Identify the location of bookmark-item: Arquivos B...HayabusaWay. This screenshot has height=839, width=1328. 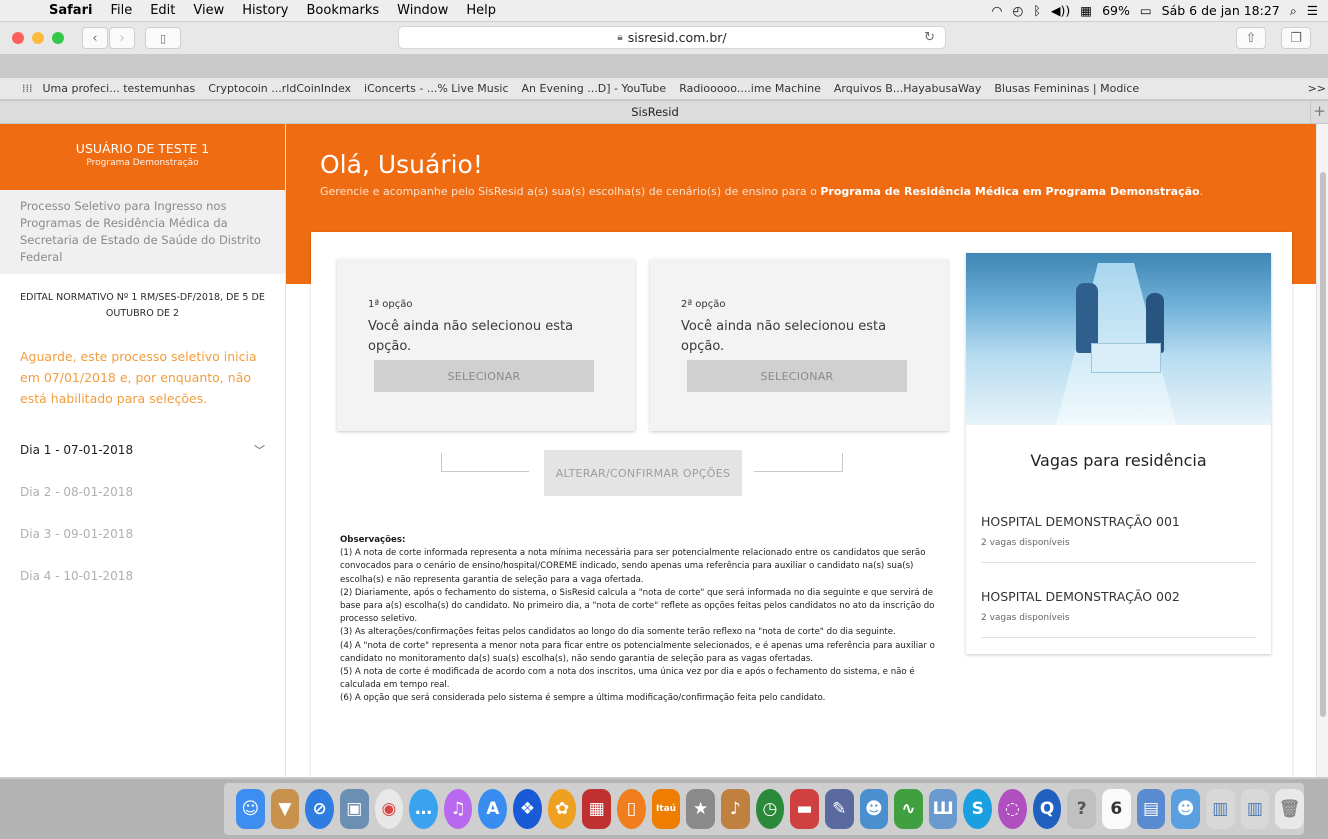
(907, 88).